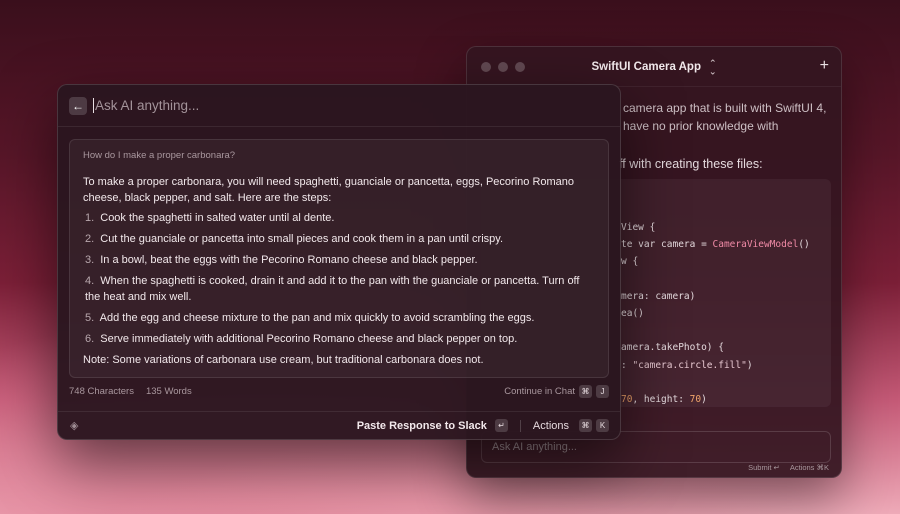 This screenshot has width=900, height=514. I want to click on back-button: ←, so click(78, 105).